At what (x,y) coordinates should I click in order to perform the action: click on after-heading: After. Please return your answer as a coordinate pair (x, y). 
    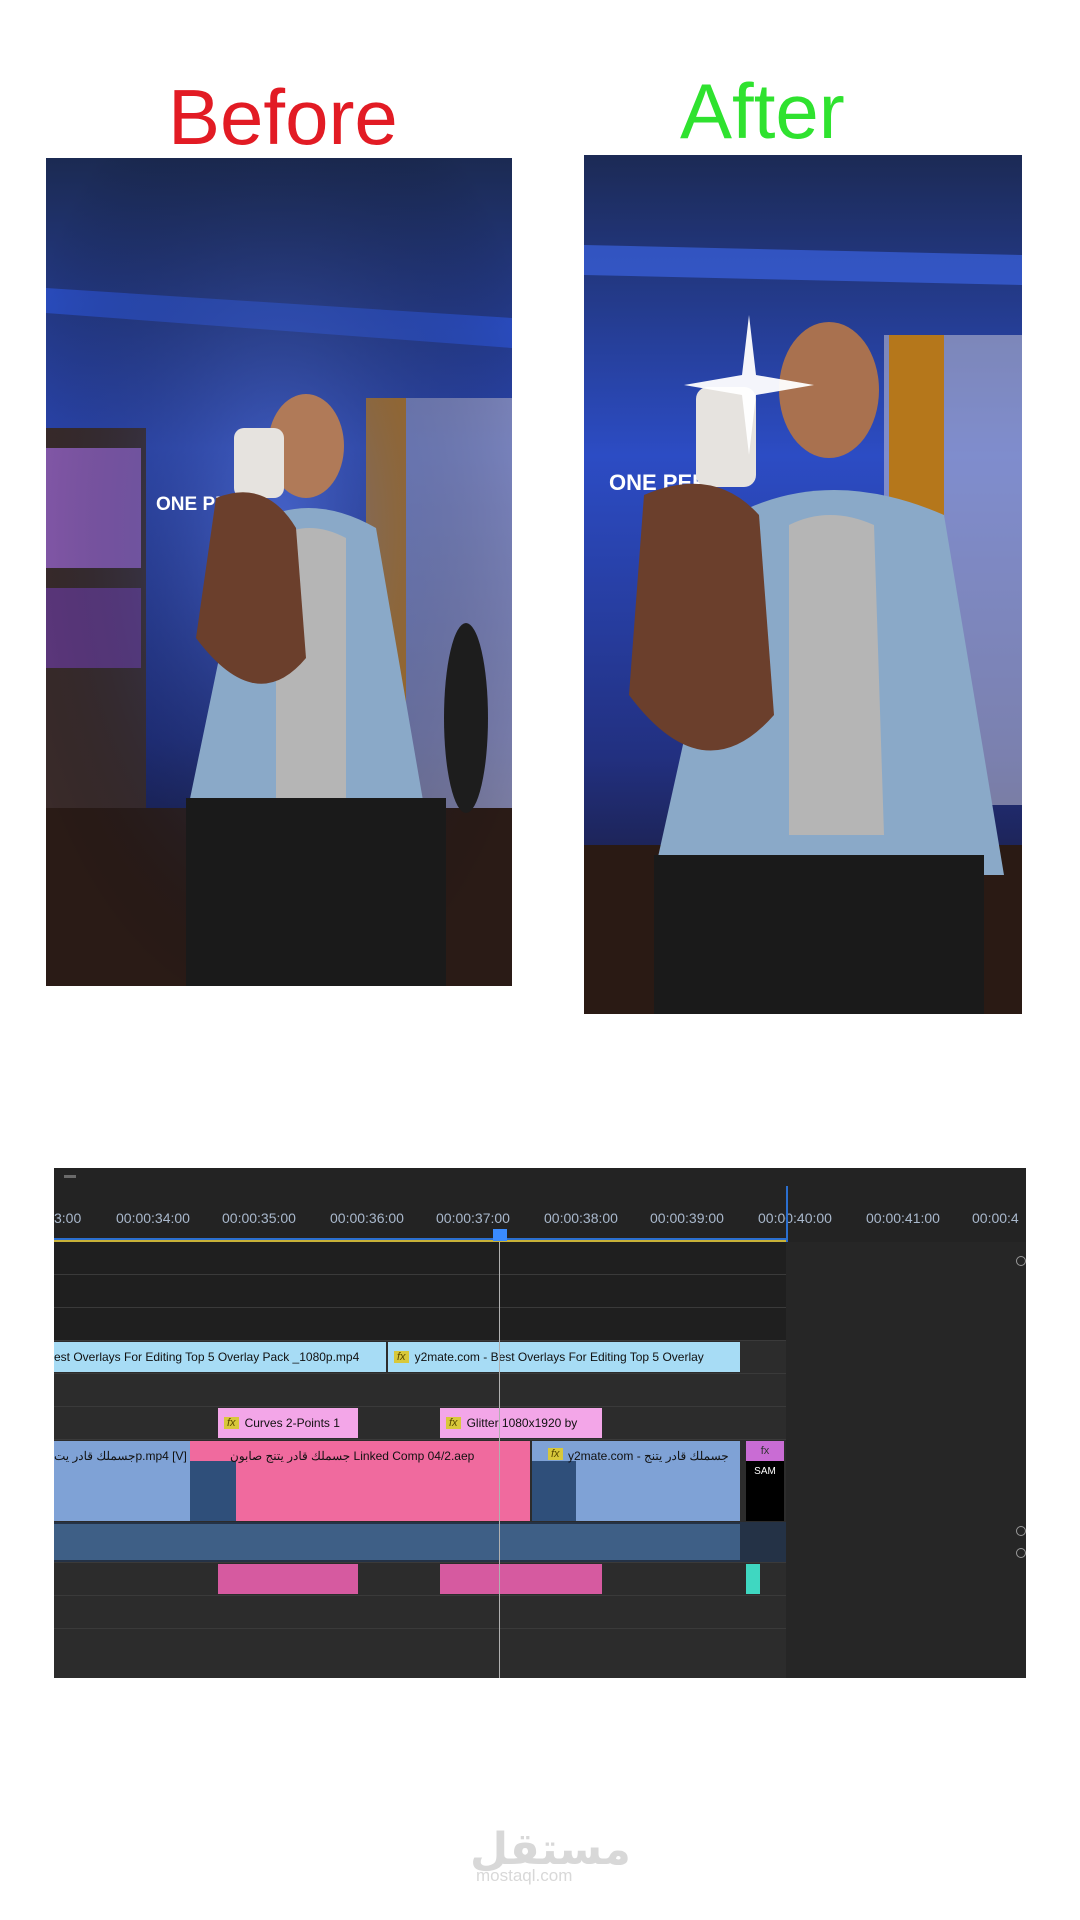
    Looking at the image, I should click on (762, 111).